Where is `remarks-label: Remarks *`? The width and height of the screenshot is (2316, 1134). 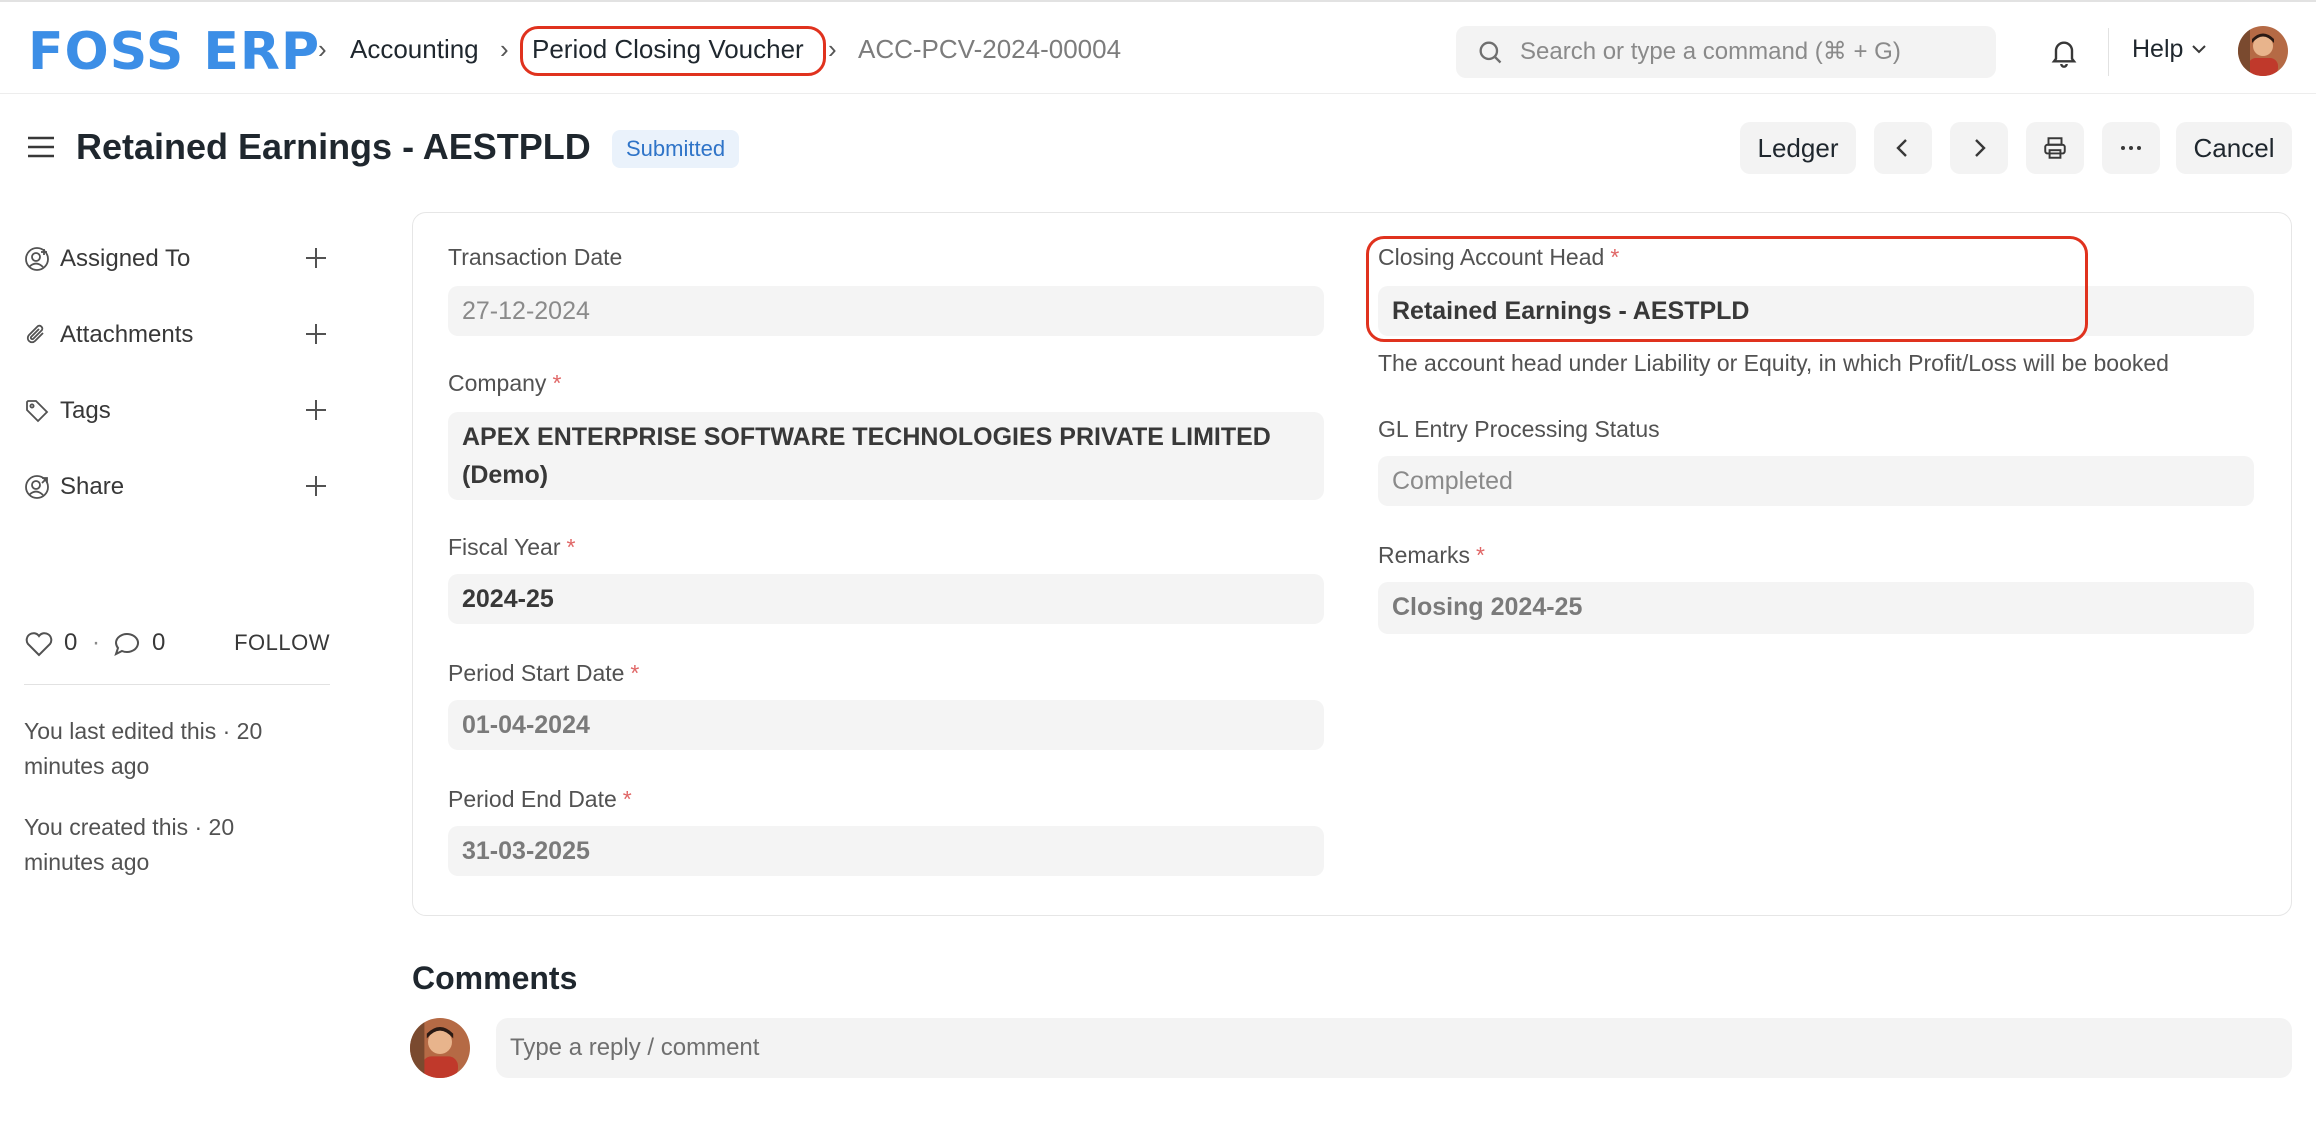
remarks-label: Remarks * is located at coordinates (1431, 555).